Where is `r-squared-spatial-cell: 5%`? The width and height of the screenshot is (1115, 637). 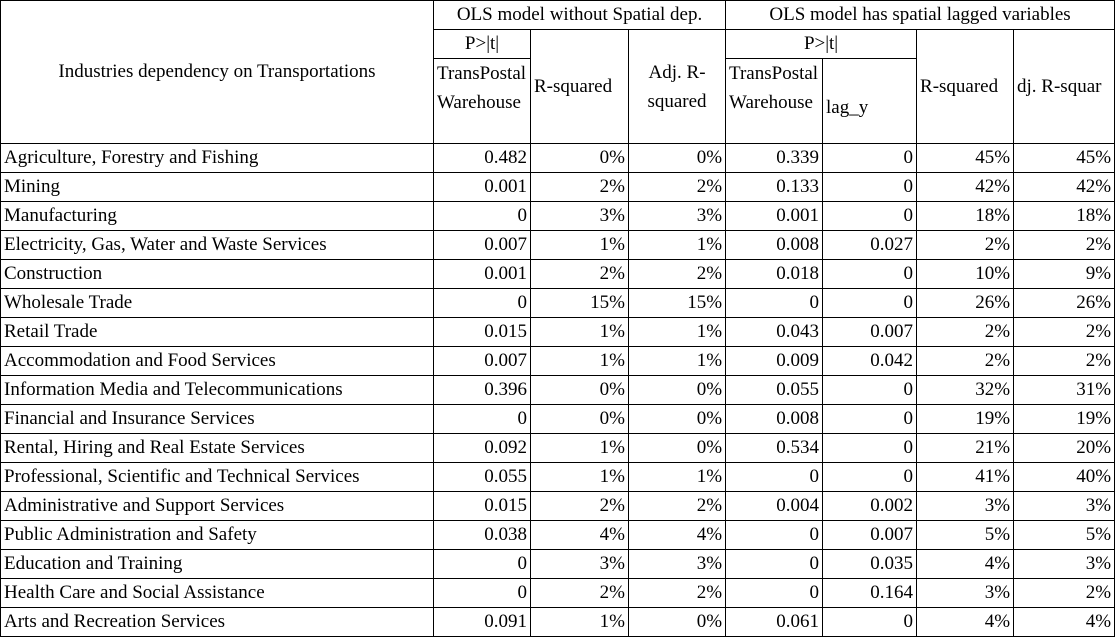 r-squared-spatial-cell: 5% is located at coordinates (965, 535).